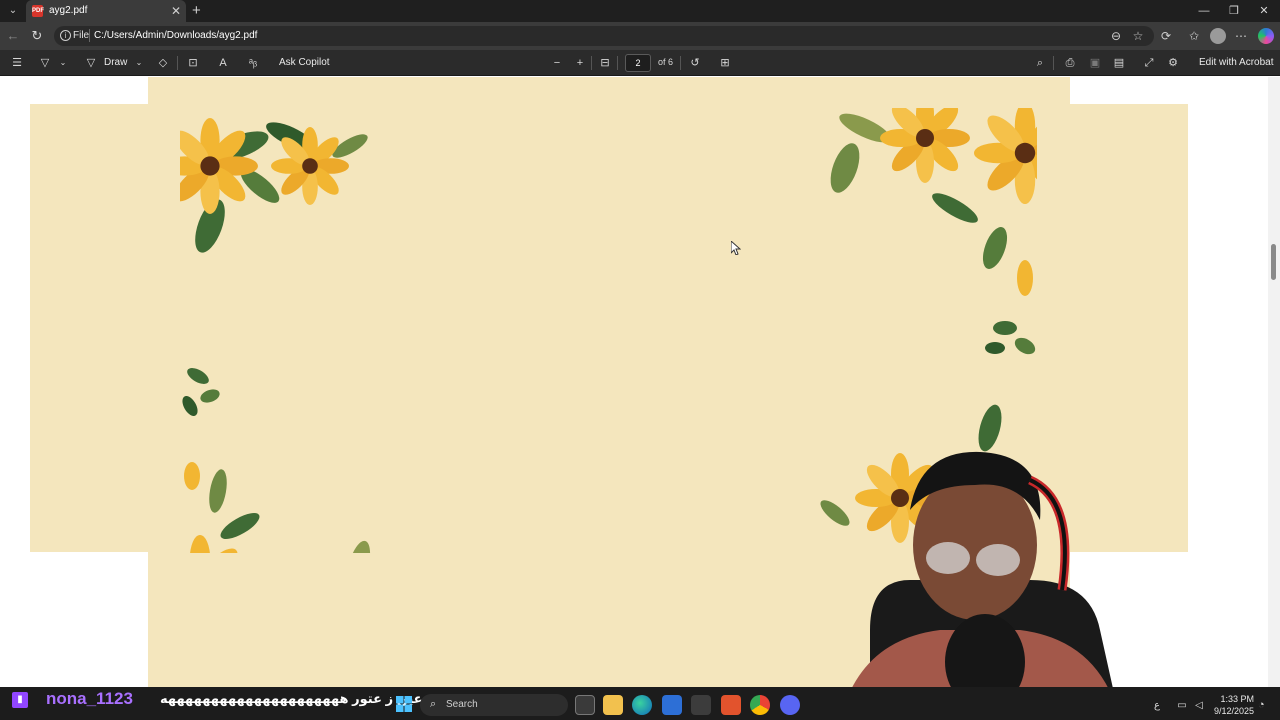 The width and height of the screenshot is (1280, 720). Describe the element at coordinates (580, 63) in the screenshot. I see `zoom-in-icon: +` at that location.